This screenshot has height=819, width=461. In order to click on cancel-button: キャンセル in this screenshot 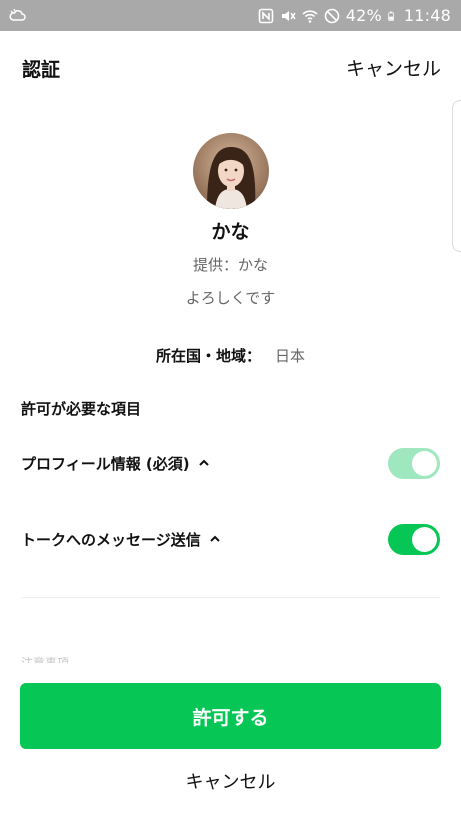, I will do `click(230, 781)`.